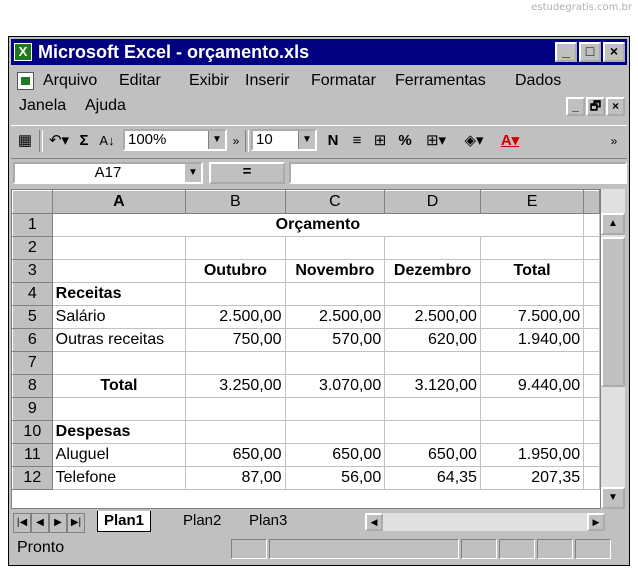 The width and height of the screenshot is (638, 570). I want to click on row-header: 7, so click(32, 363).